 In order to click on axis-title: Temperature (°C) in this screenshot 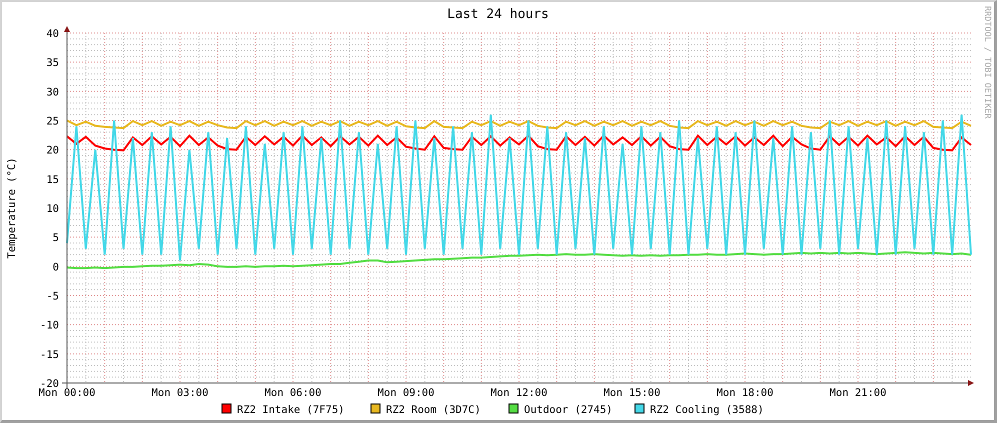, I will do `click(12, 208)`.